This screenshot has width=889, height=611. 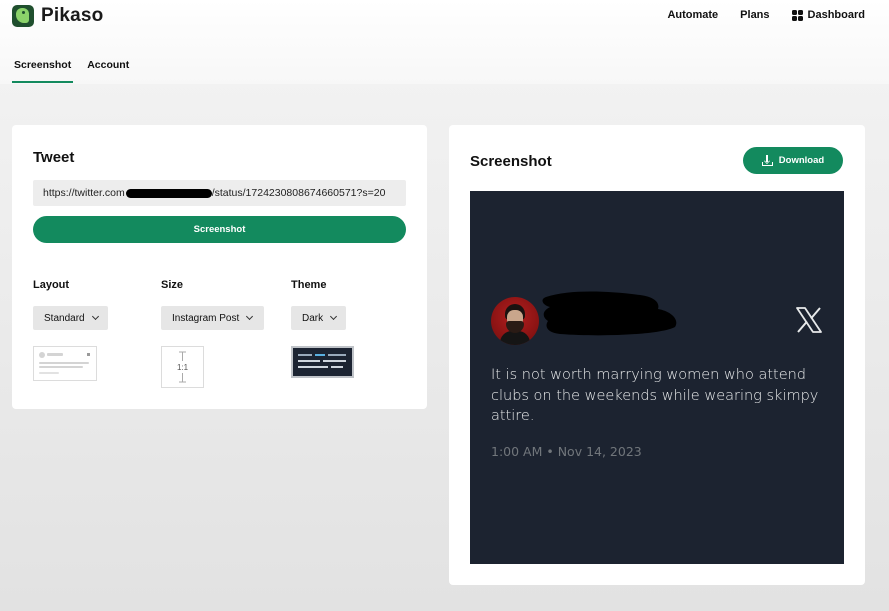 I want to click on layout-select: Standard, so click(x=70, y=318).